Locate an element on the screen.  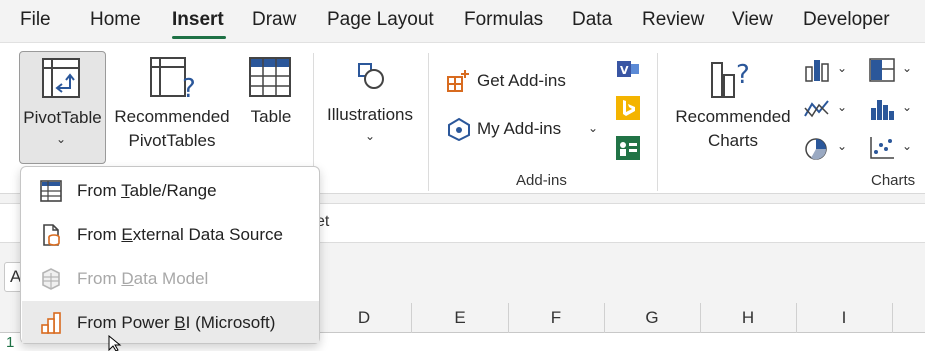
histogram-icon is located at coordinates (882, 110).